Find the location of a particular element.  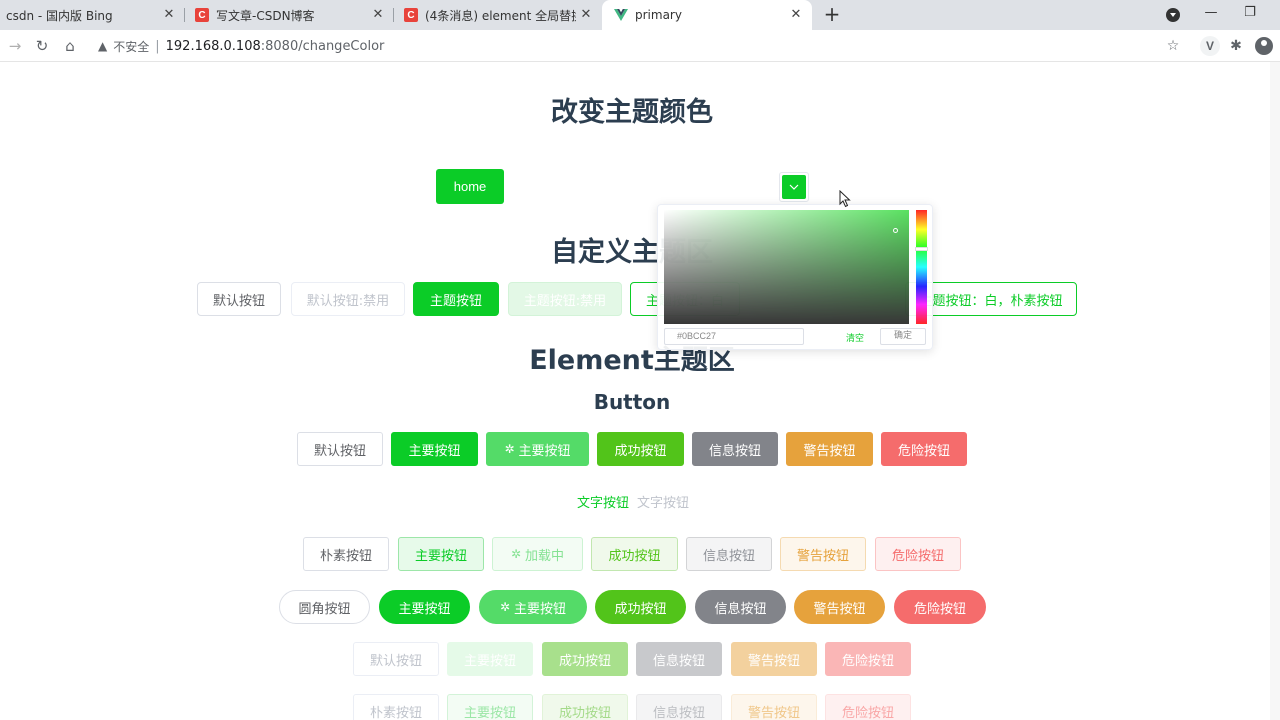

danger-button: 危险按钮 is located at coordinates (924, 449).